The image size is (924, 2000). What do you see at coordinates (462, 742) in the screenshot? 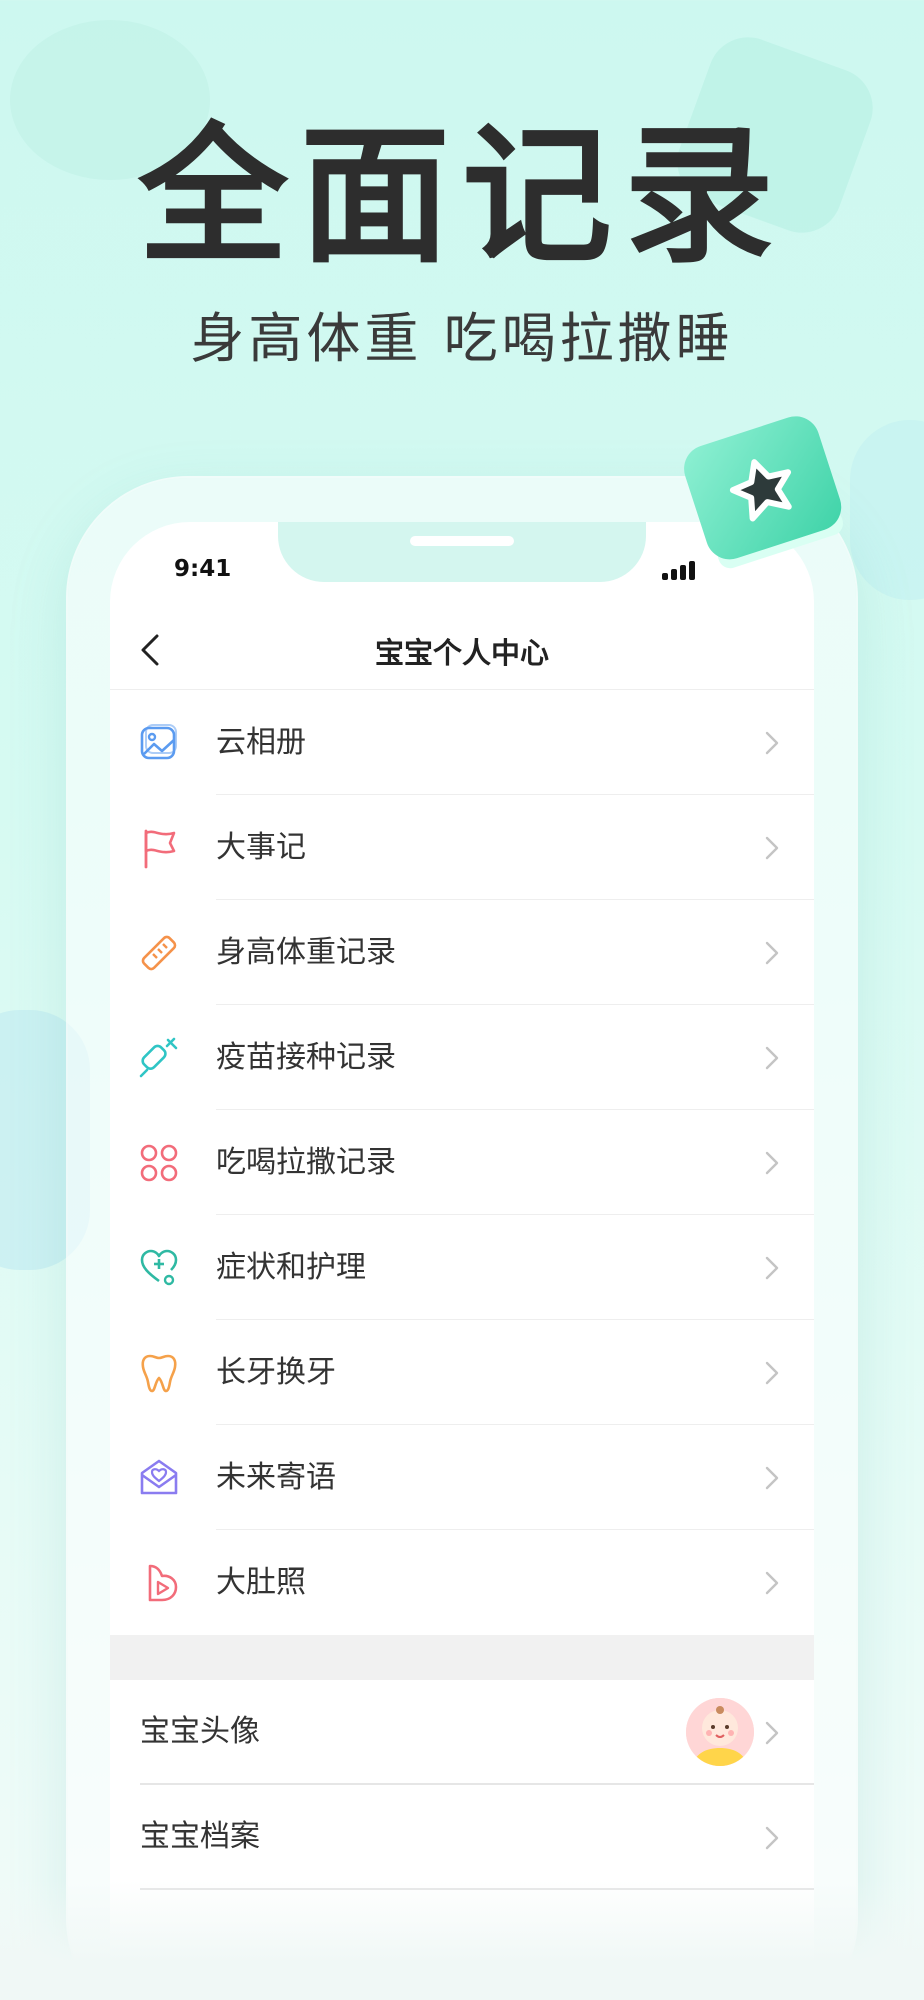
I see `menu-item-cloud-album: 云相册` at bounding box center [462, 742].